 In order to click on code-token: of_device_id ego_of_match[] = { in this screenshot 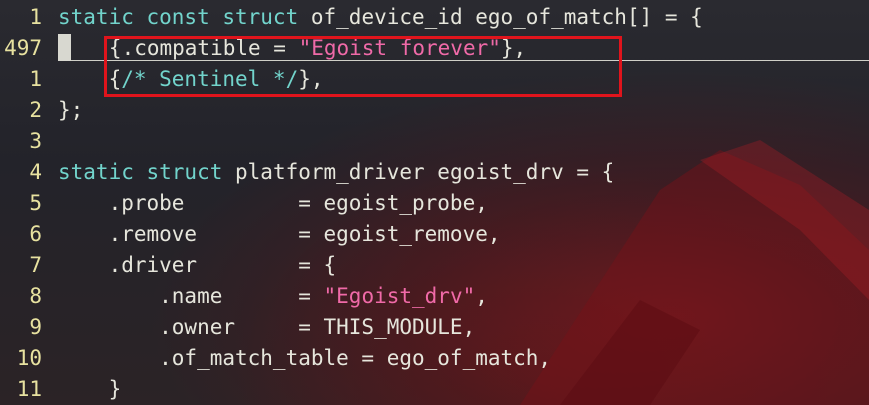, I will do `click(506, 17)`.